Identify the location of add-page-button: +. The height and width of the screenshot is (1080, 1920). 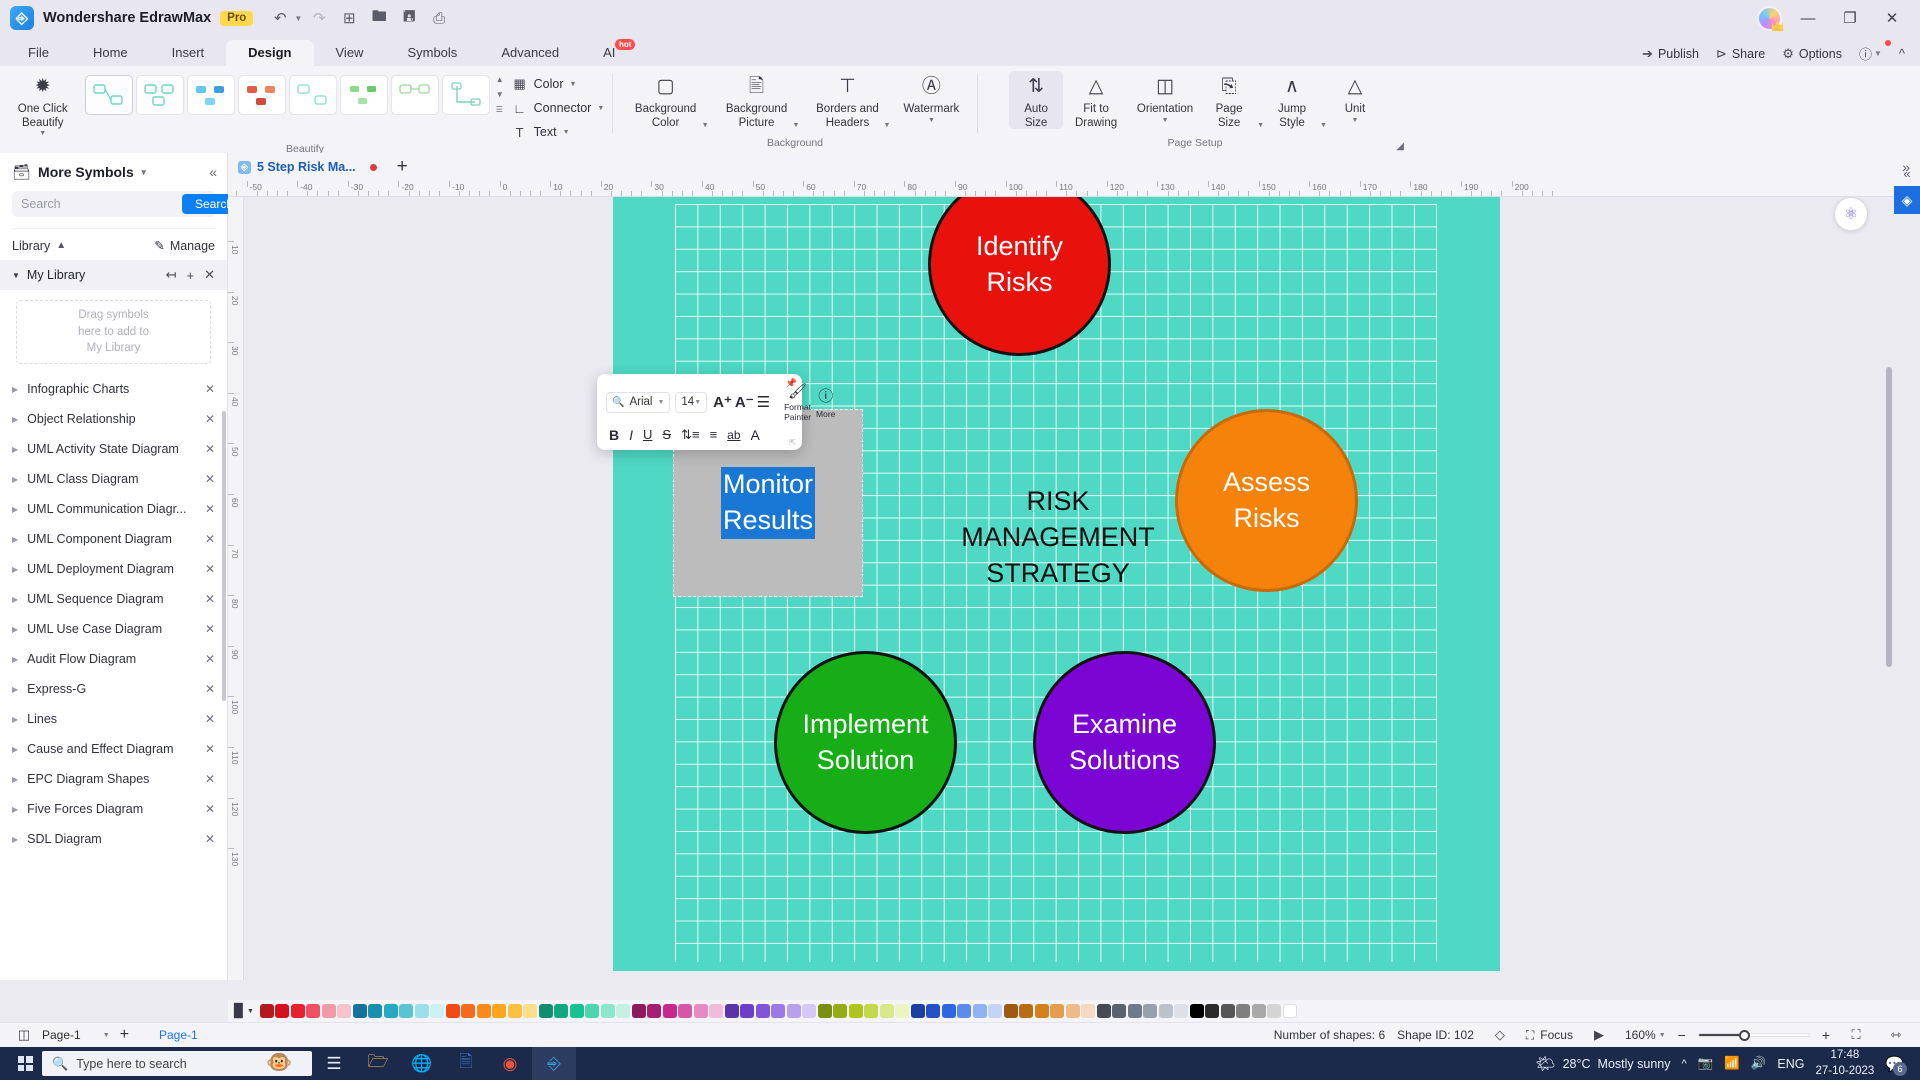
(124, 1035).